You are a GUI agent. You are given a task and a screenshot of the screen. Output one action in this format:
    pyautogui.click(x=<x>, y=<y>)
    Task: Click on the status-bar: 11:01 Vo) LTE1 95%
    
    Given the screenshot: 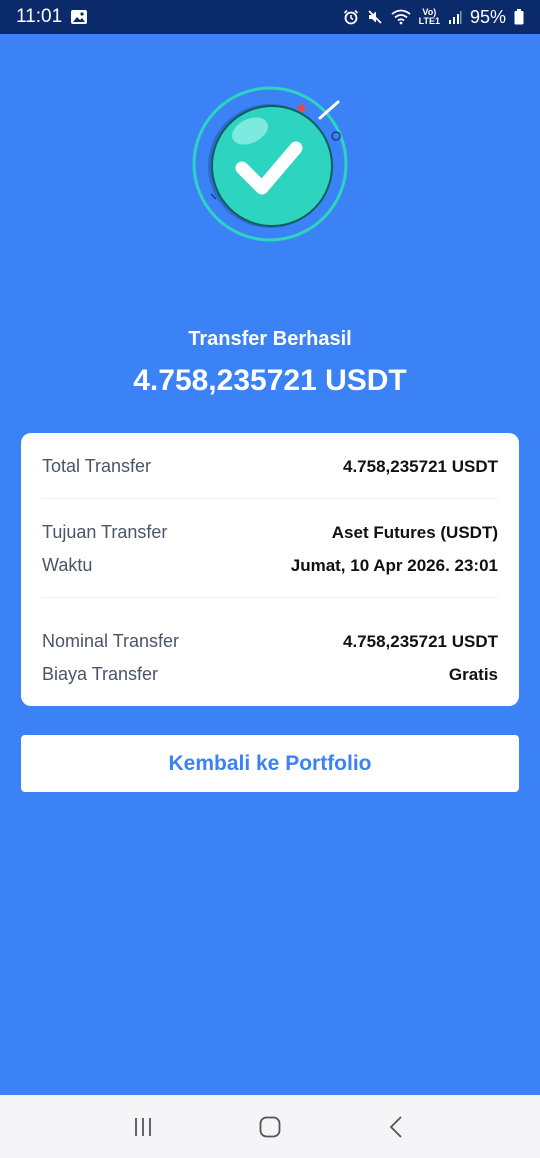 What is the action you would take?
    pyautogui.click(x=270, y=17)
    